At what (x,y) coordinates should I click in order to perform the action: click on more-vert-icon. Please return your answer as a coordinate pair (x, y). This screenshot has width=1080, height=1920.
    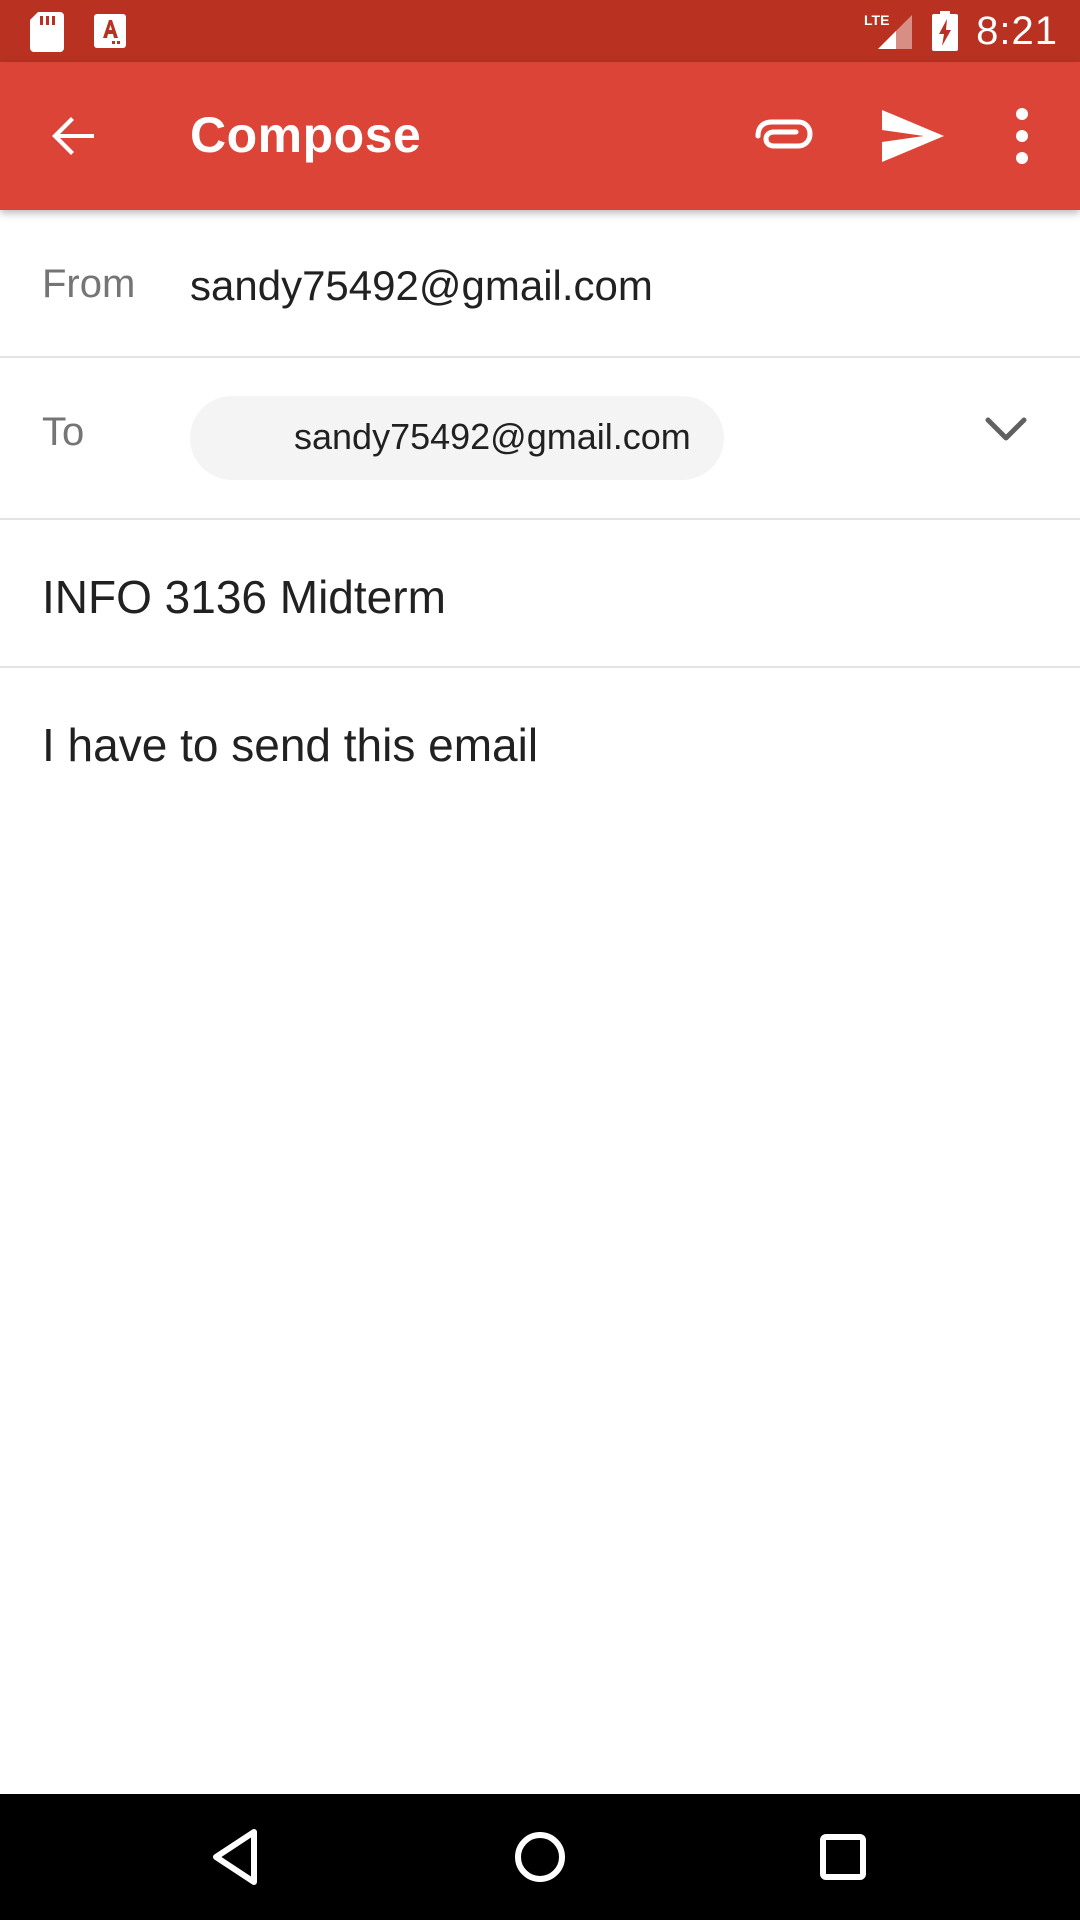
    Looking at the image, I should click on (1022, 136).